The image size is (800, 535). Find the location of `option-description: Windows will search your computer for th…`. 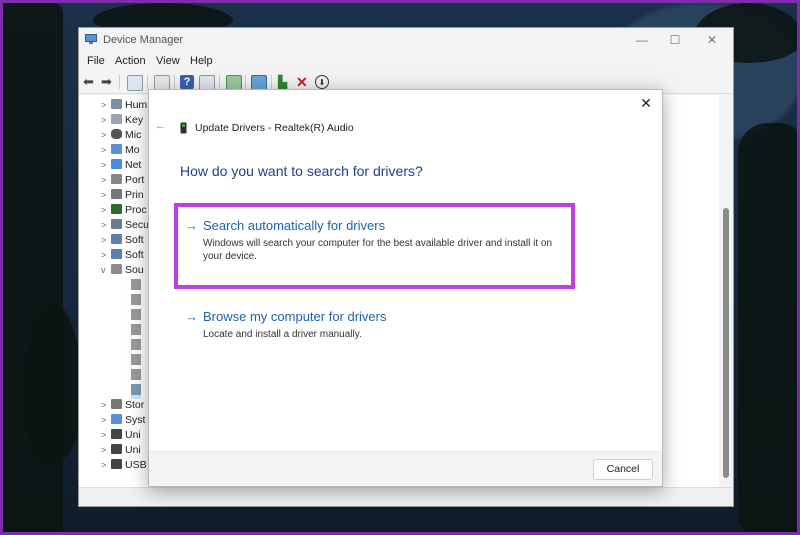

option-description: Windows will search your computer for th… is located at coordinates (378, 250).